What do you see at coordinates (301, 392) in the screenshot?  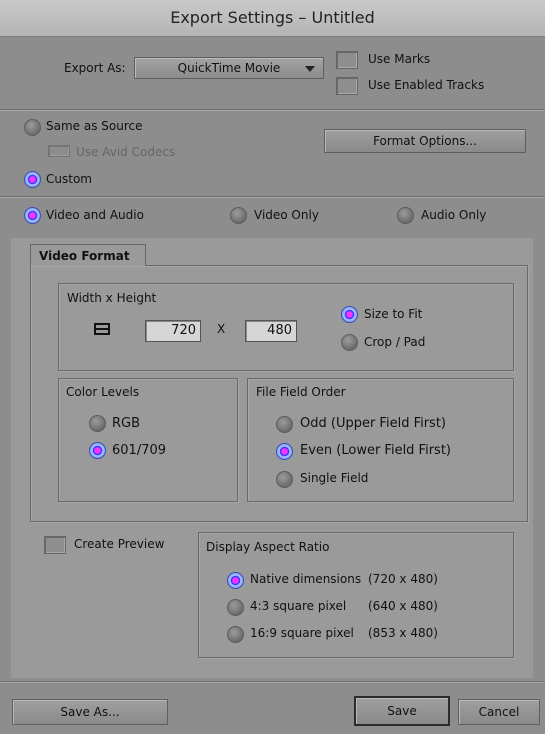 I see `field-order-title: File Field Order` at bounding box center [301, 392].